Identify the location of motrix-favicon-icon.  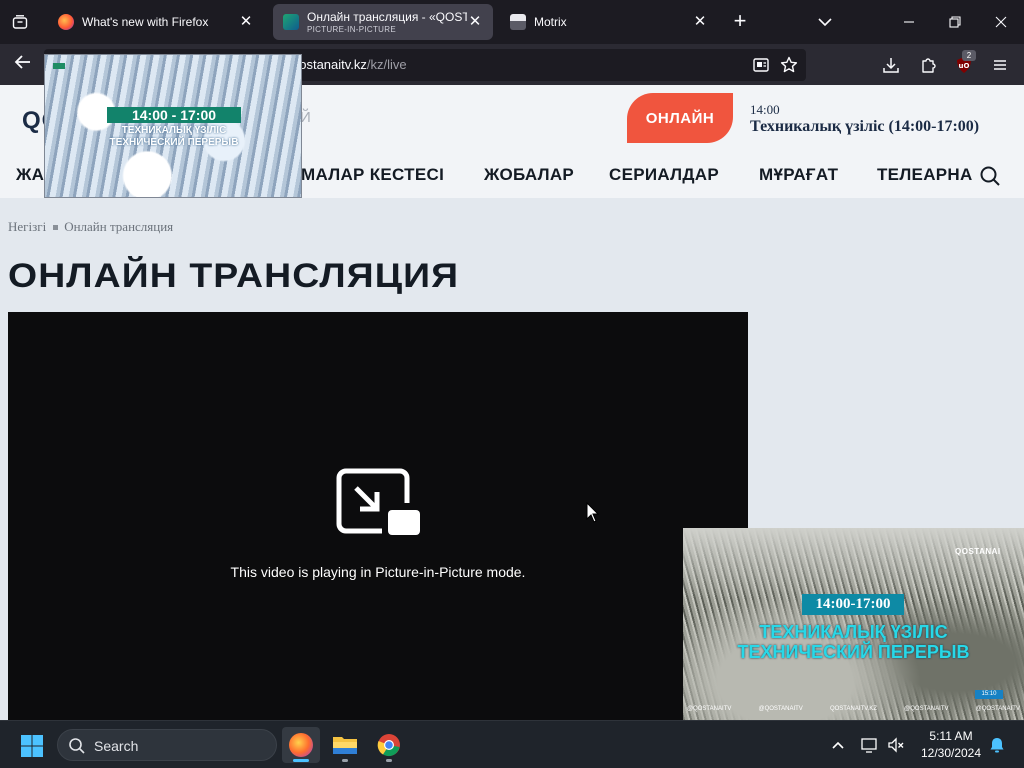
(518, 22).